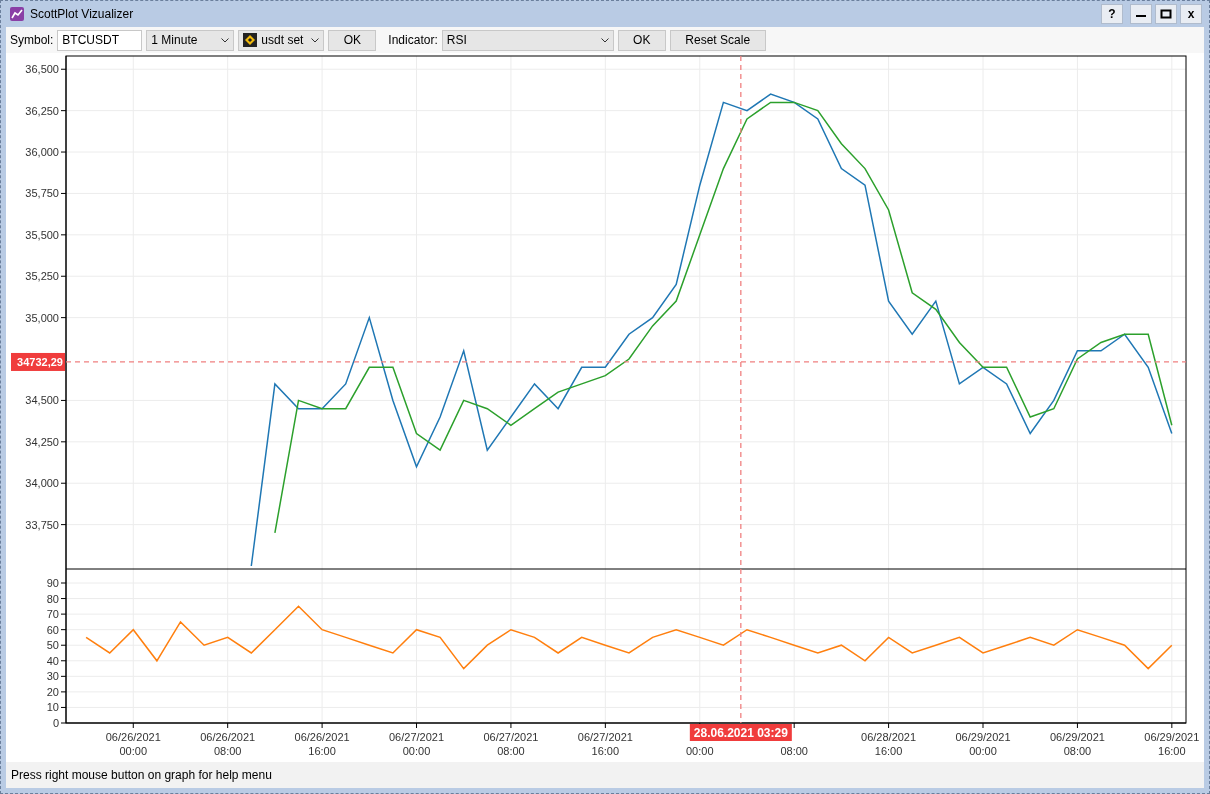 The image size is (1210, 794). What do you see at coordinates (82, 14) in the screenshot?
I see `window-title: ScottPlot Vizualizer` at bounding box center [82, 14].